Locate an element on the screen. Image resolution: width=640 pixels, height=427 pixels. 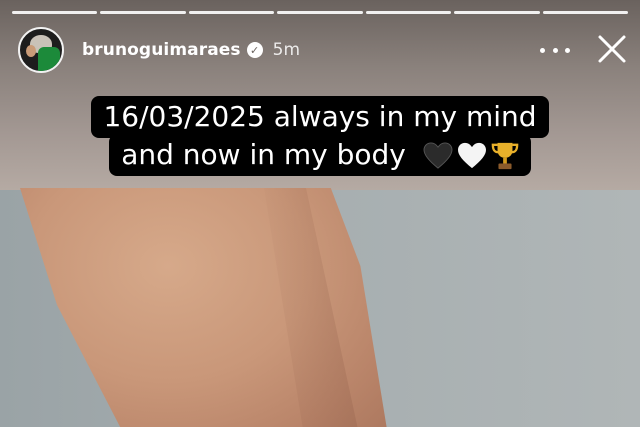
caption-line-2: and now in my body is located at coordinates (320, 155).